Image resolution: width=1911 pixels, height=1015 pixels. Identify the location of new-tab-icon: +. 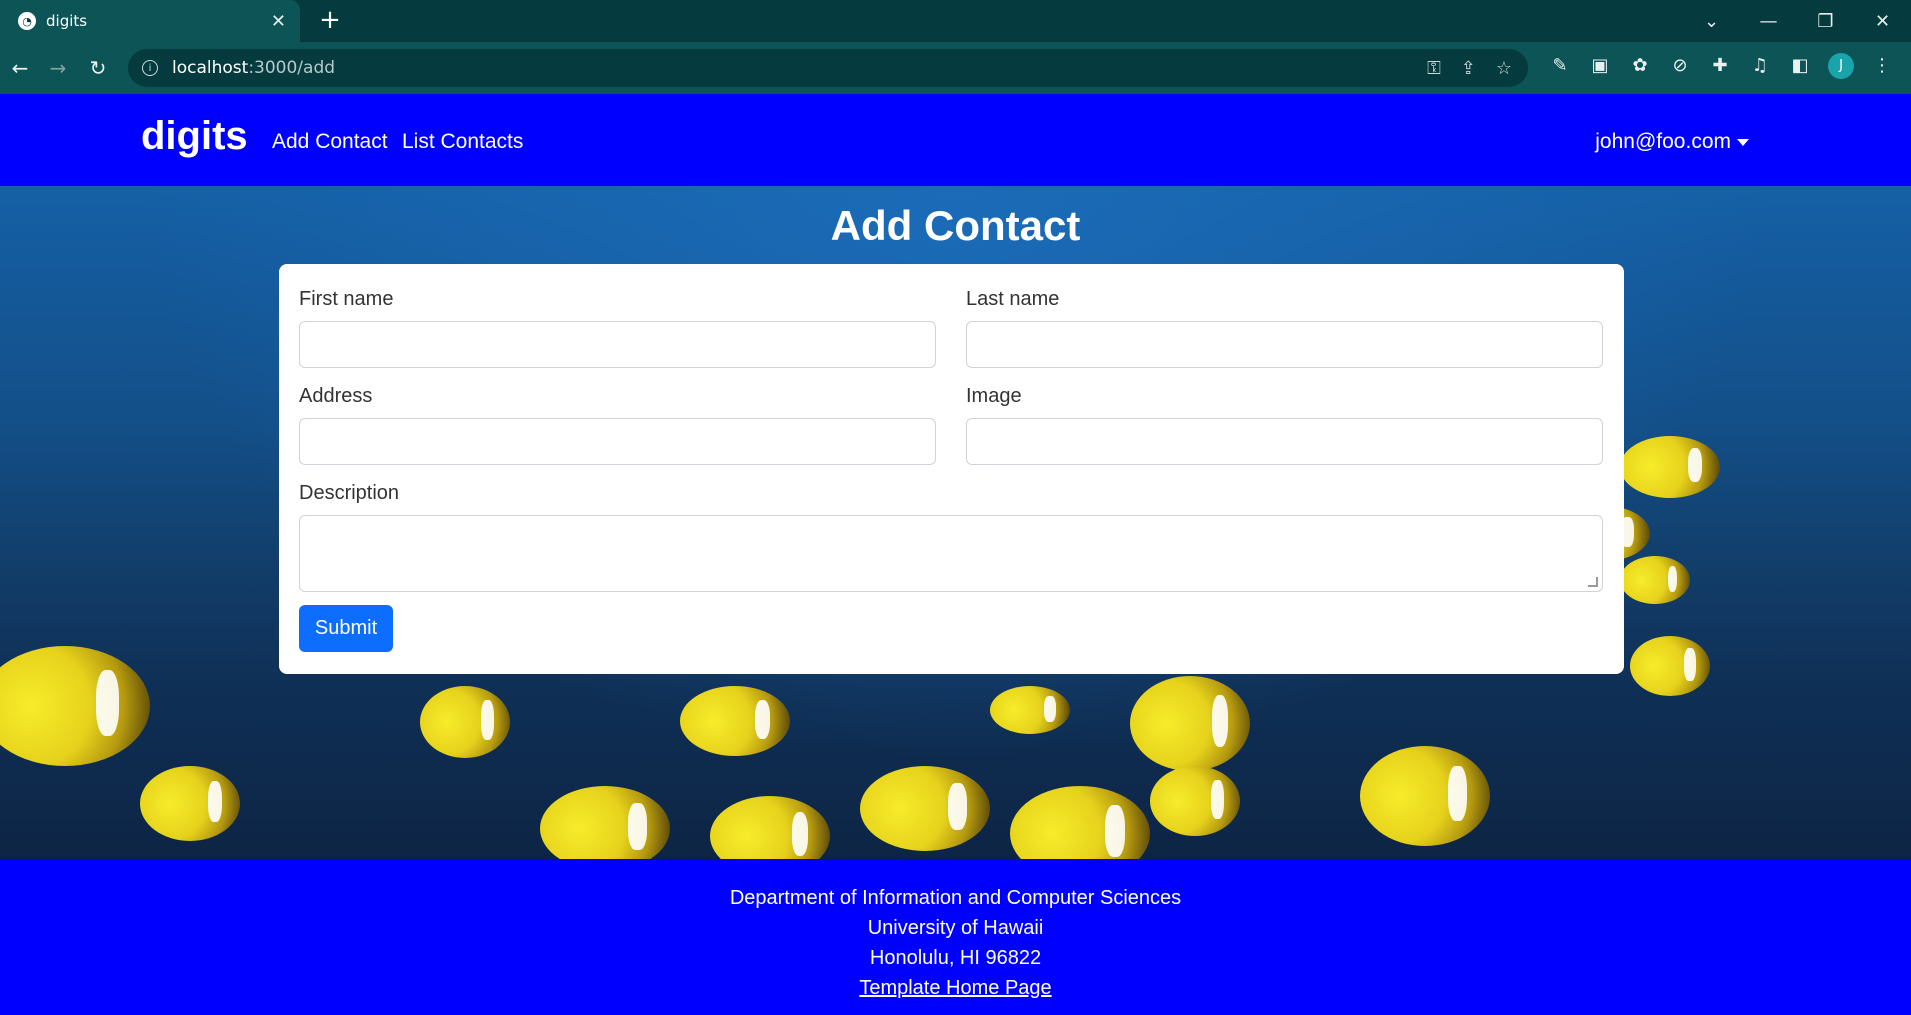
(330, 21).